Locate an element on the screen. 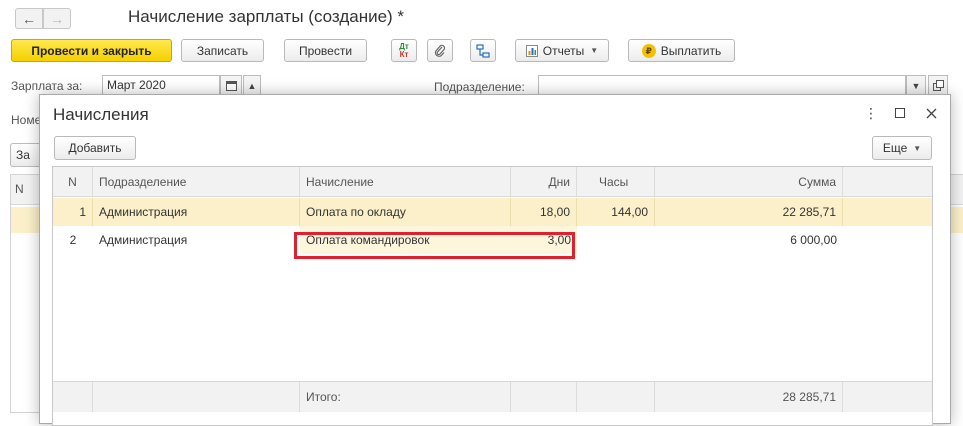 The height and width of the screenshot is (426, 963). department-open-button is located at coordinates (938, 85).